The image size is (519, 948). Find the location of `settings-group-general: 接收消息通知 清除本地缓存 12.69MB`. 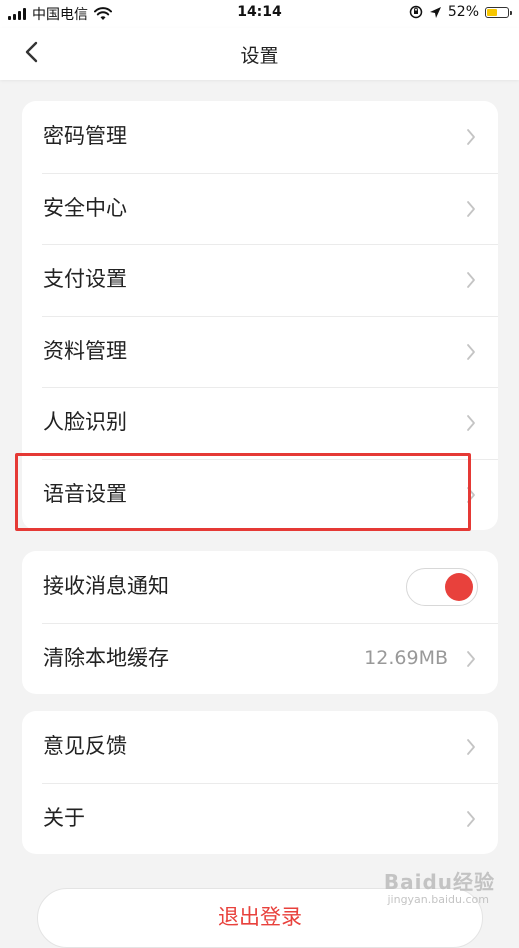

settings-group-general: 接收消息通知 清除本地缓存 12.69MB is located at coordinates (260, 622).